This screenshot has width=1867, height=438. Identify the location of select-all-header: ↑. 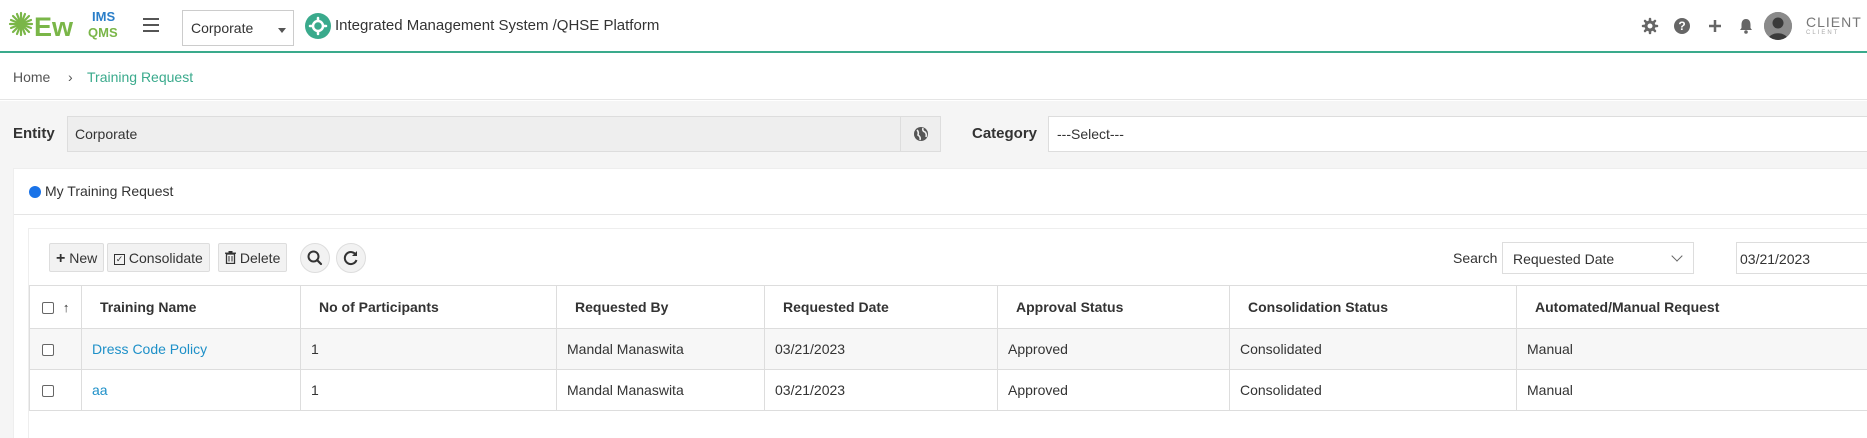
(55, 307).